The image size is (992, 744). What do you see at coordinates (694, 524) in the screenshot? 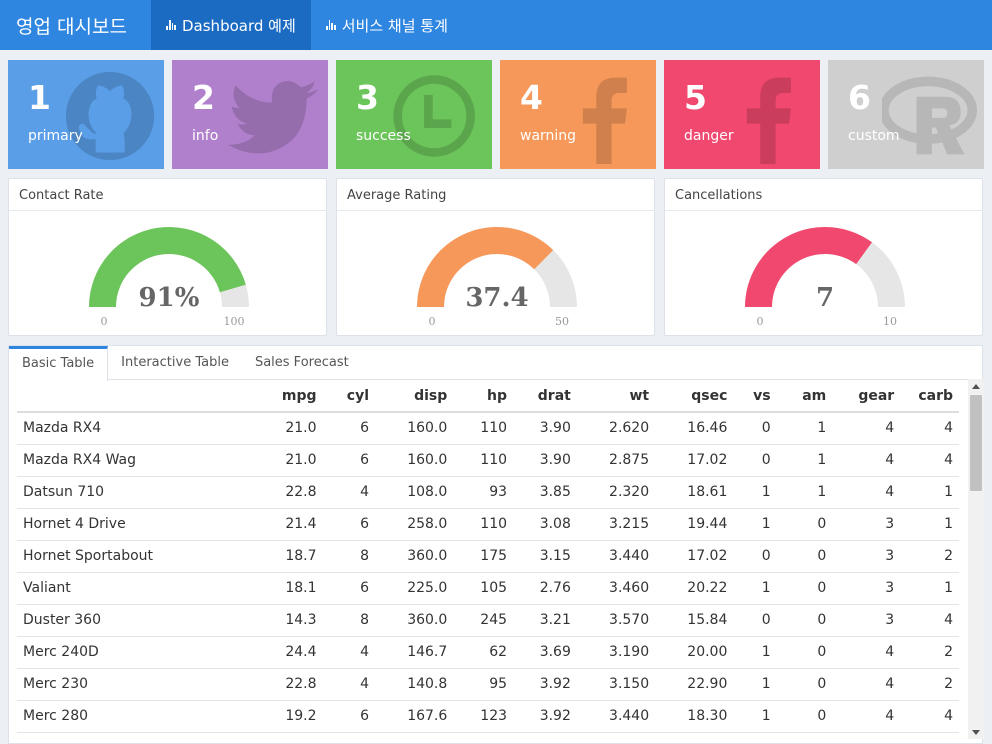
I see `cell-qsec: 19.44` at bounding box center [694, 524].